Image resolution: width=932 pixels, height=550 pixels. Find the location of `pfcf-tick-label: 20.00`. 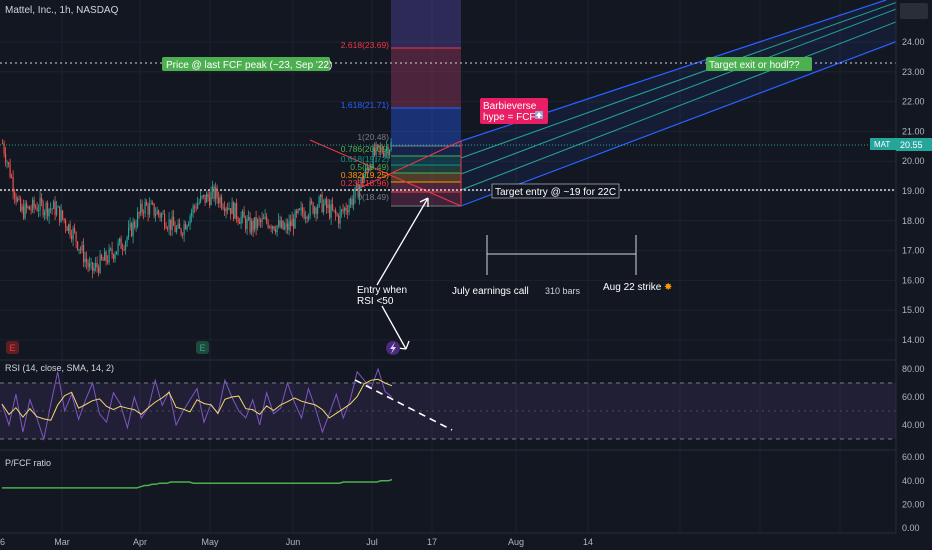

pfcf-tick-label: 20.00 is located at coordinates (913, 504).